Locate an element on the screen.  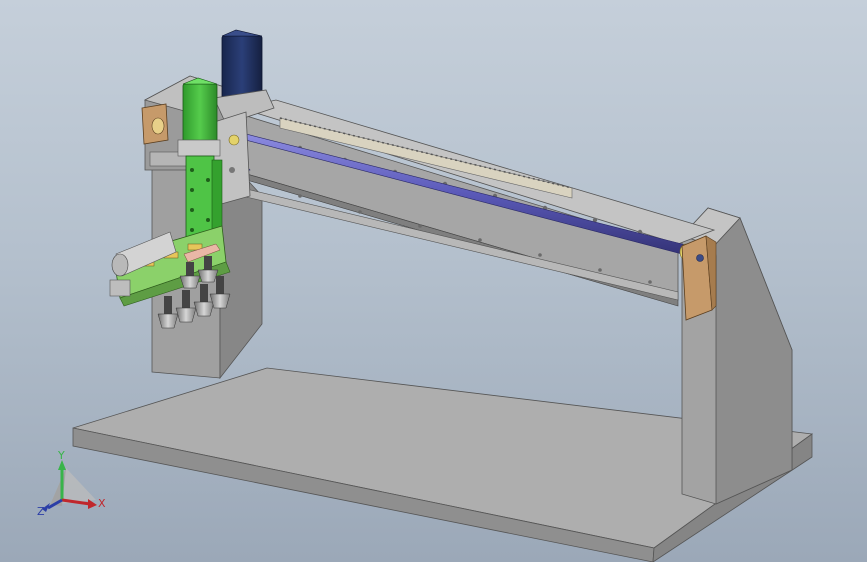
y-axis-label: Y is located at coordinates (61, 455).